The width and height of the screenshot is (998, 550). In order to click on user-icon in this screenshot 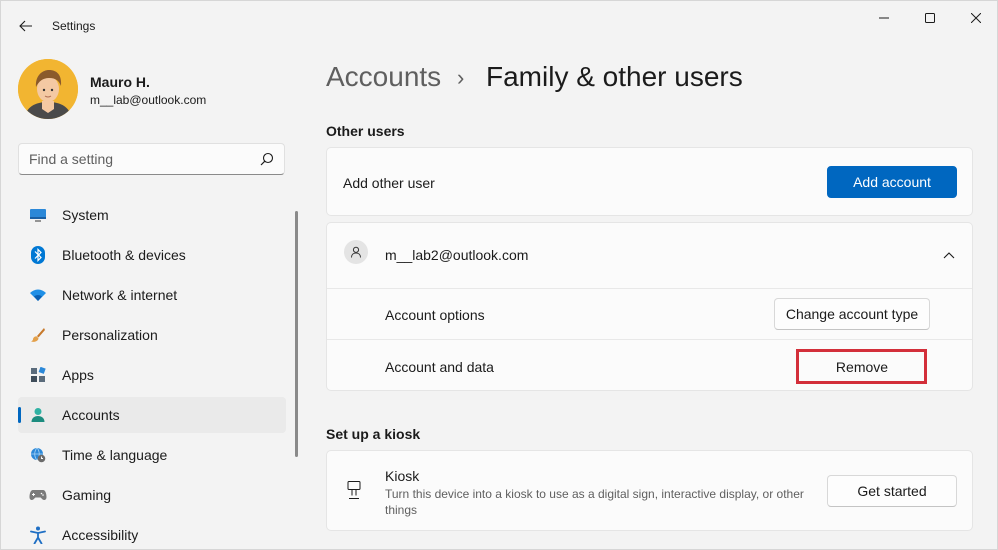, I will do `click(356, 252)`.